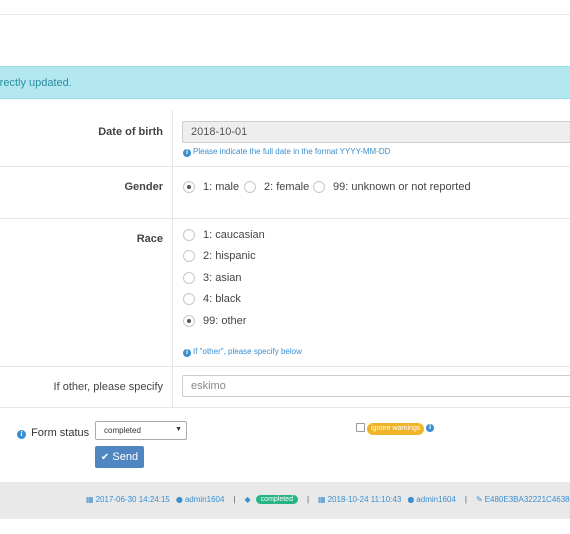  What do you see at coordinates (229, 256) in the screenshot?
I see `radio-label: 2: hispanic` at bounding box center [229, 256].